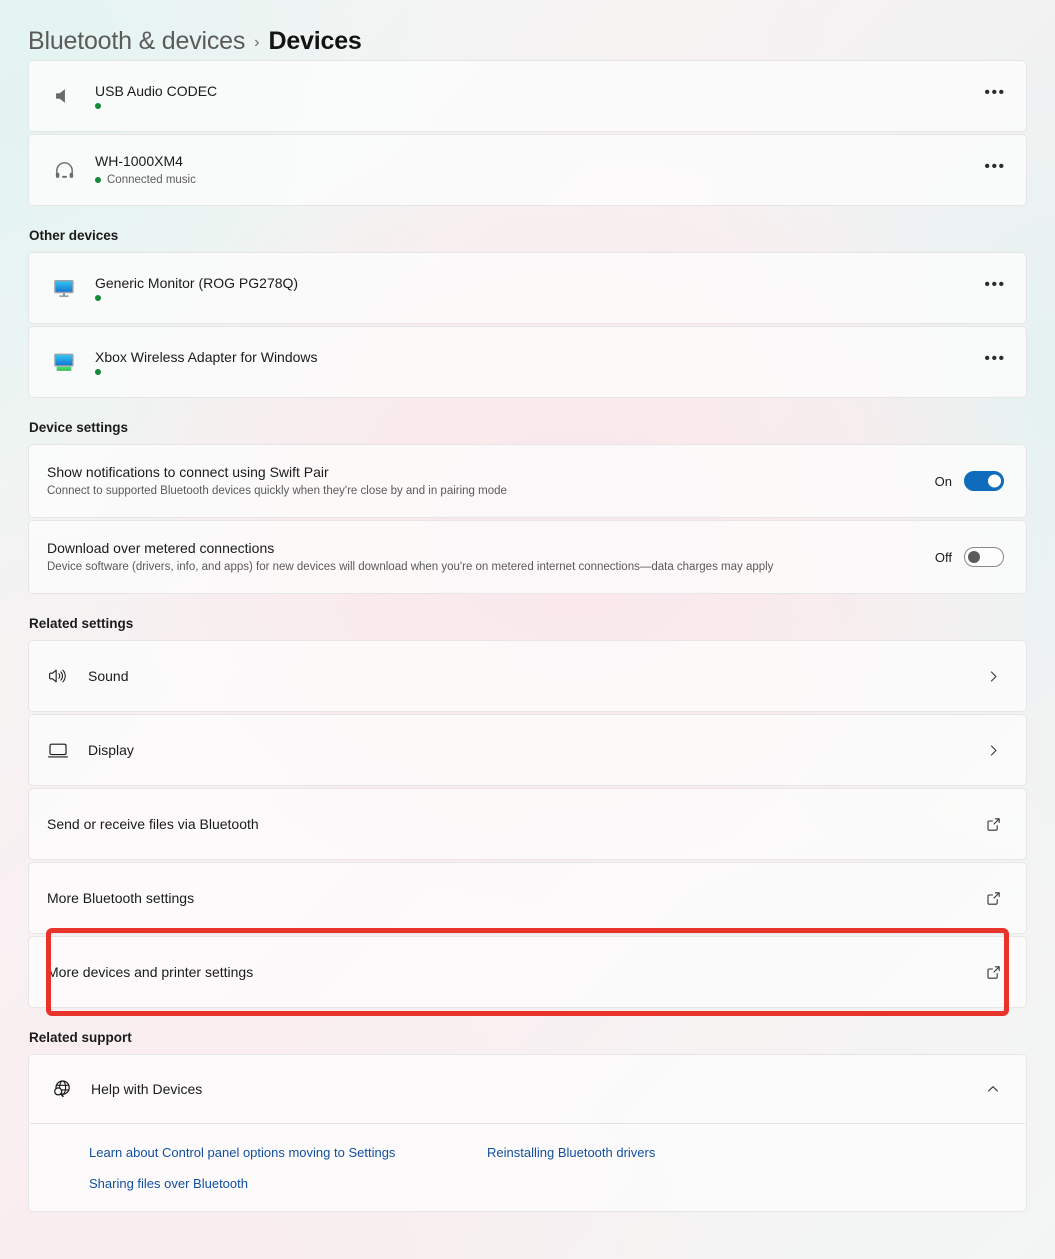 This screenshot has width=1055, height=1259. Describe the element at coordinates (156, 91) in the screenshot. I see `device-name: USB Audio CODEC` at that location.